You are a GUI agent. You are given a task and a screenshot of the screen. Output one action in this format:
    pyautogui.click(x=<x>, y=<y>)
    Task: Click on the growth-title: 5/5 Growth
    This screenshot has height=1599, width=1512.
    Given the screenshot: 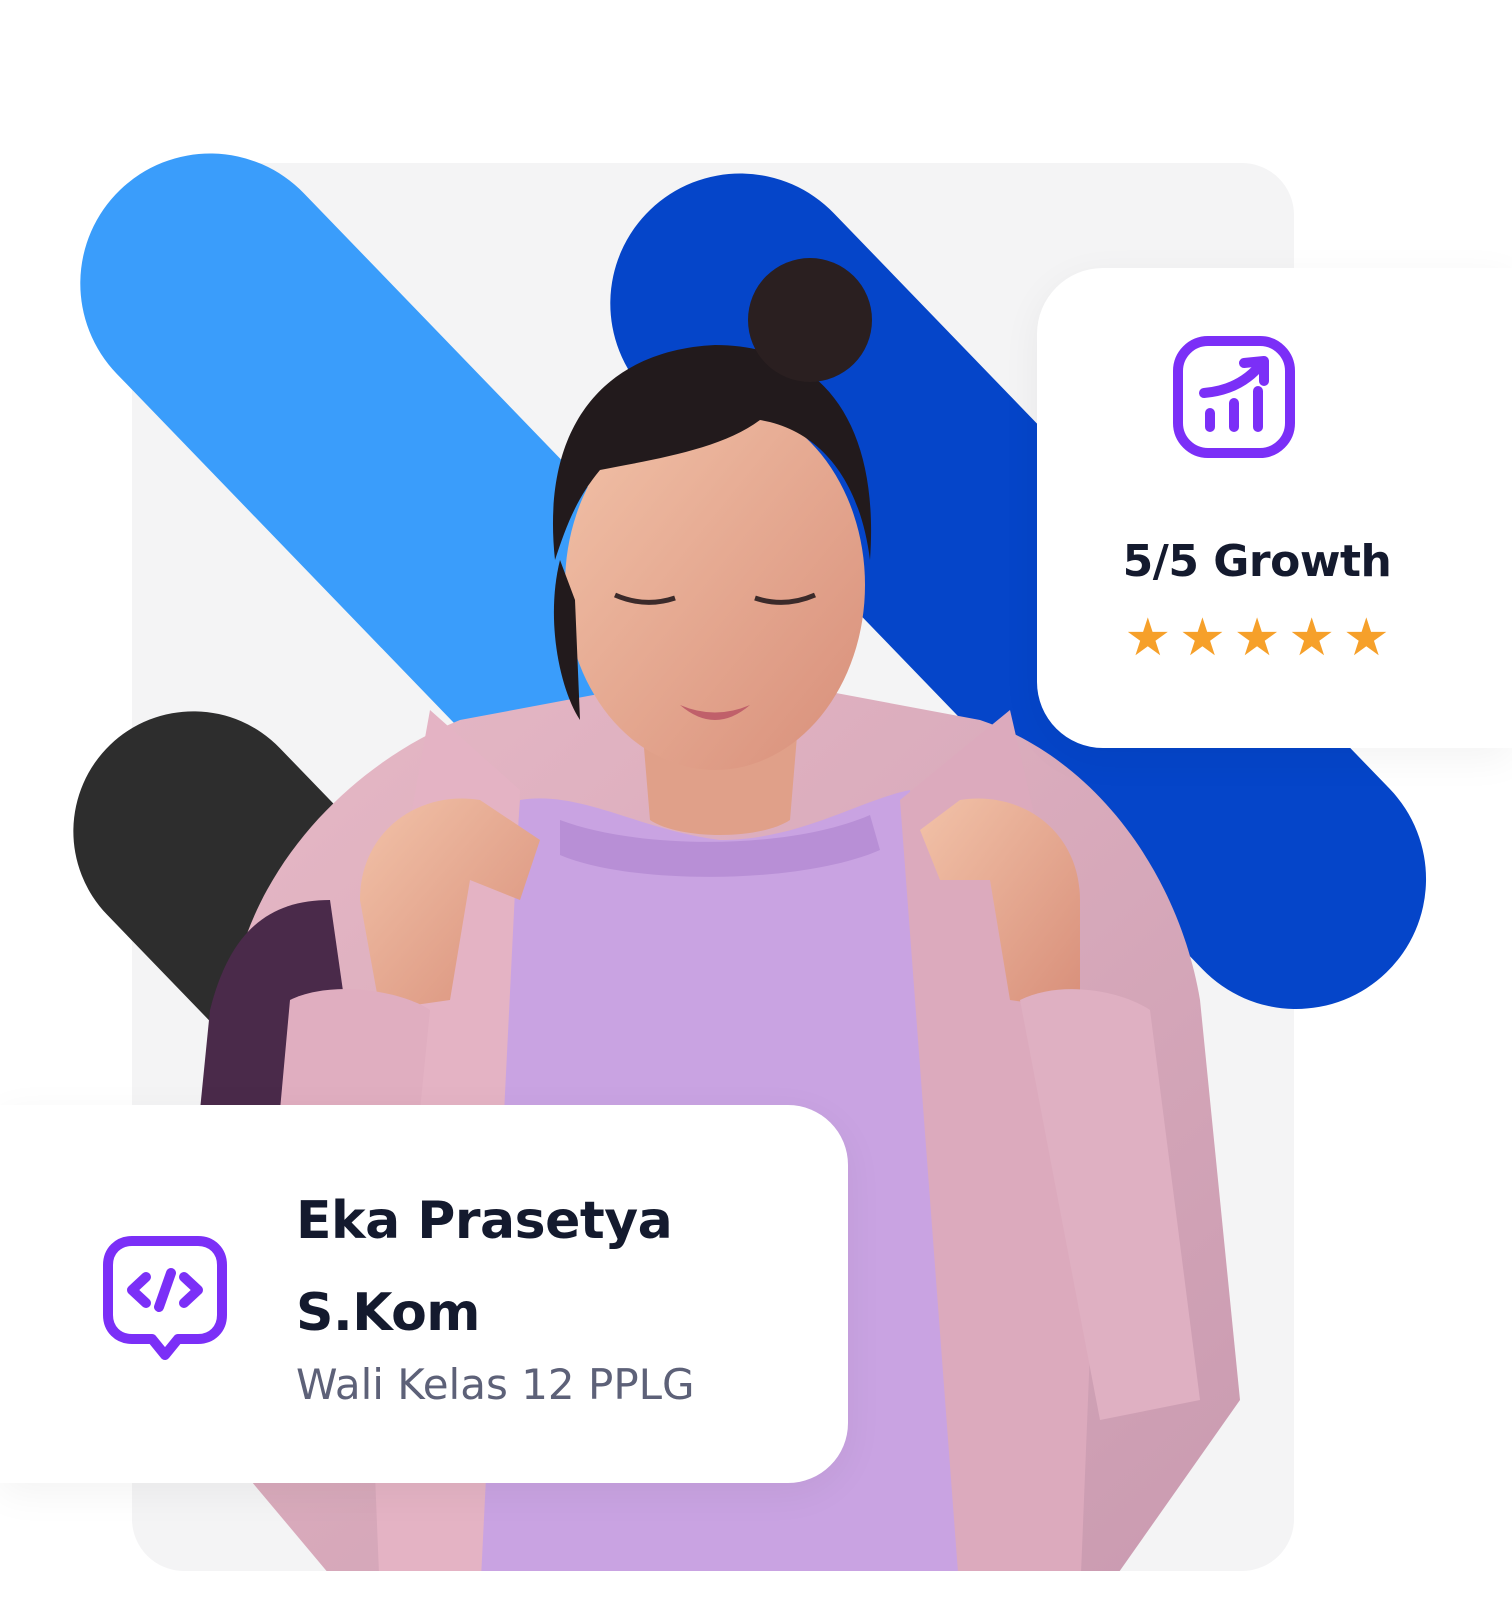 What is the action you would take?
    pyautogui.click(x=1257, y=561)
    